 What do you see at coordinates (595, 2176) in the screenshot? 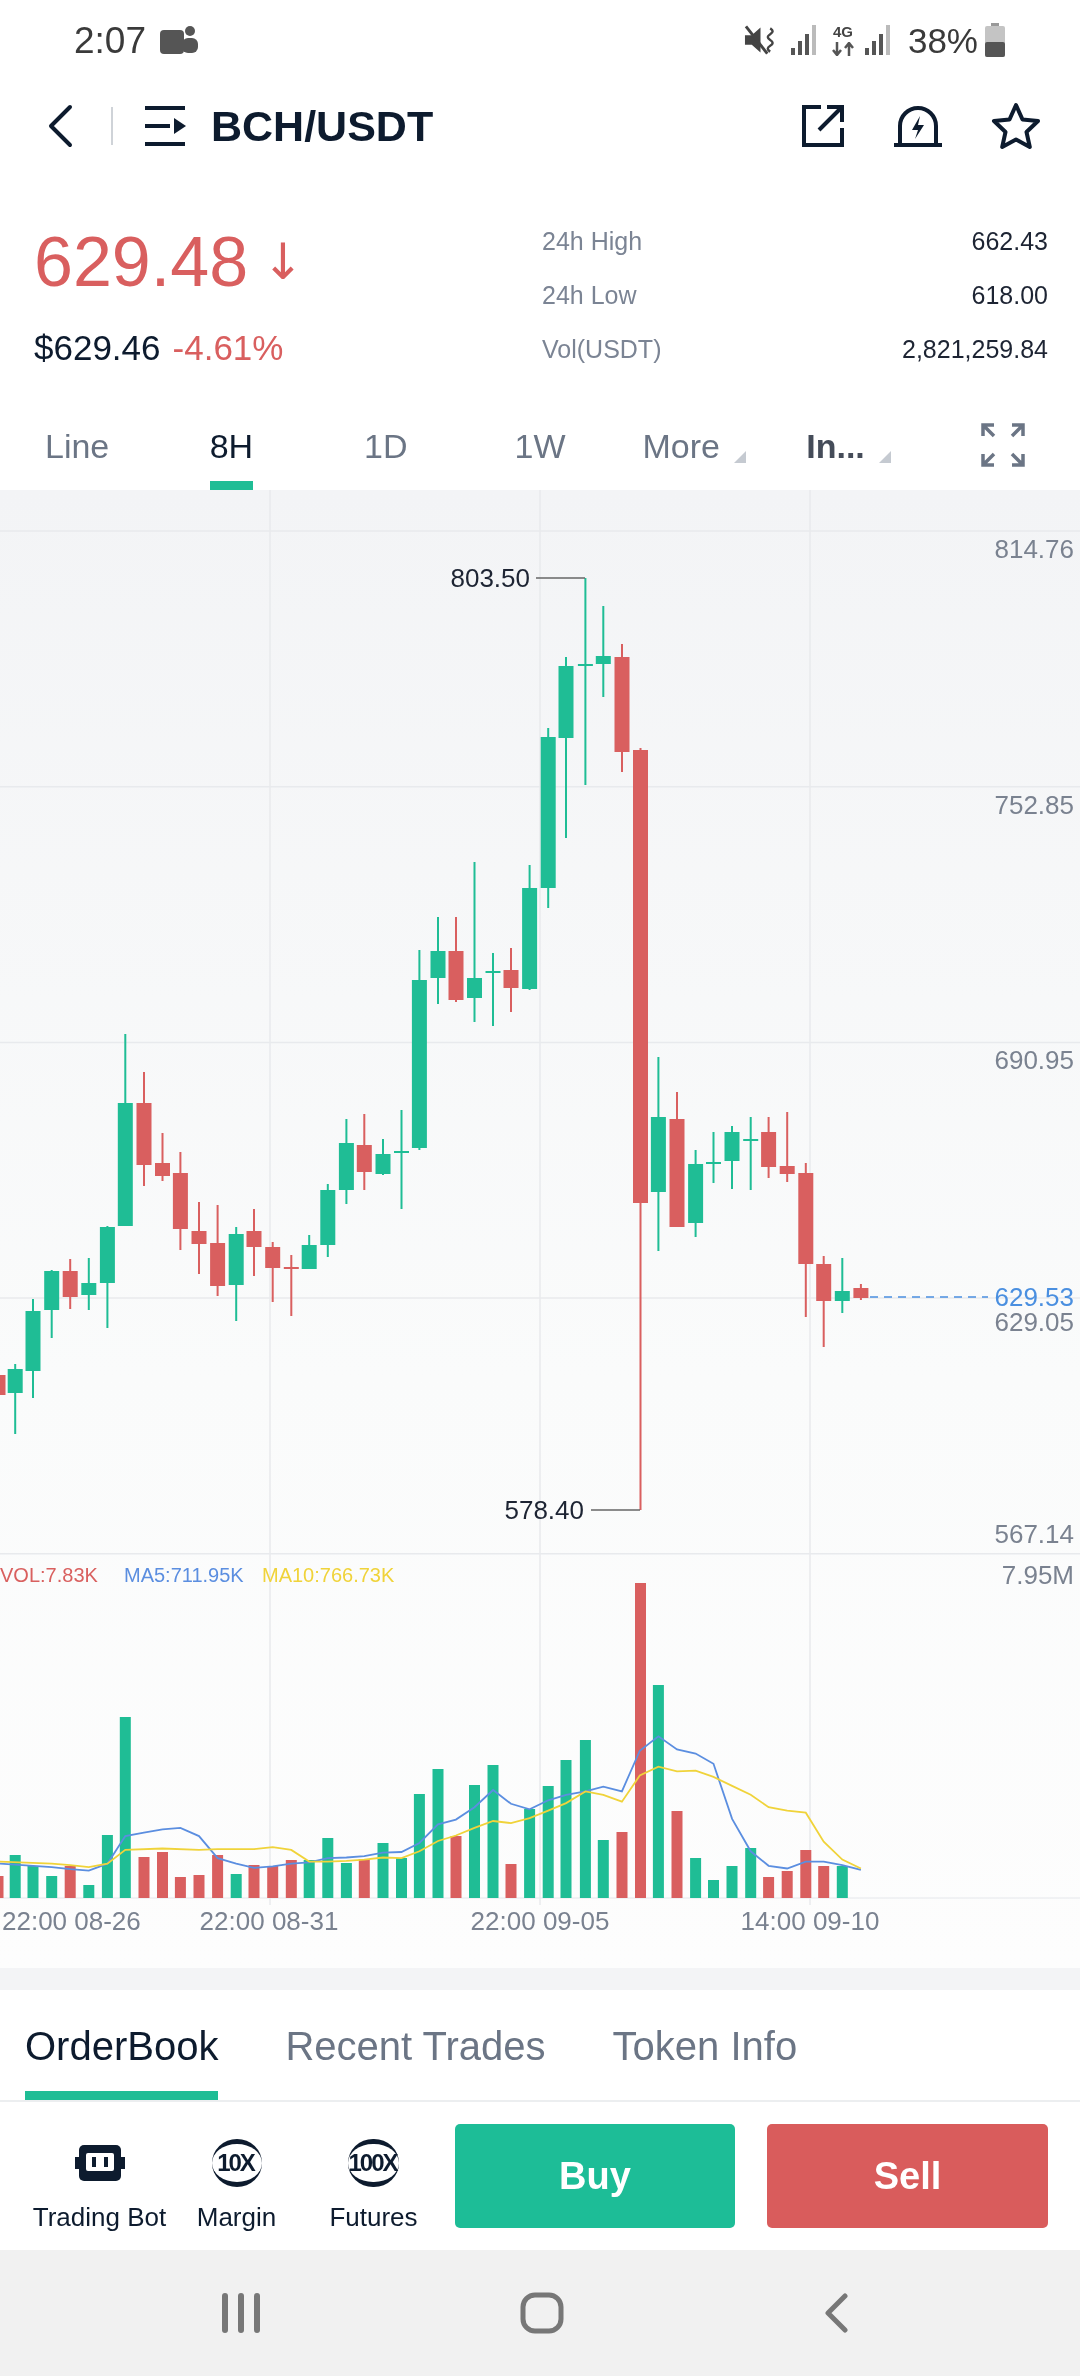
I see `buy-button: Buy` at bounding box center [595, 2176].